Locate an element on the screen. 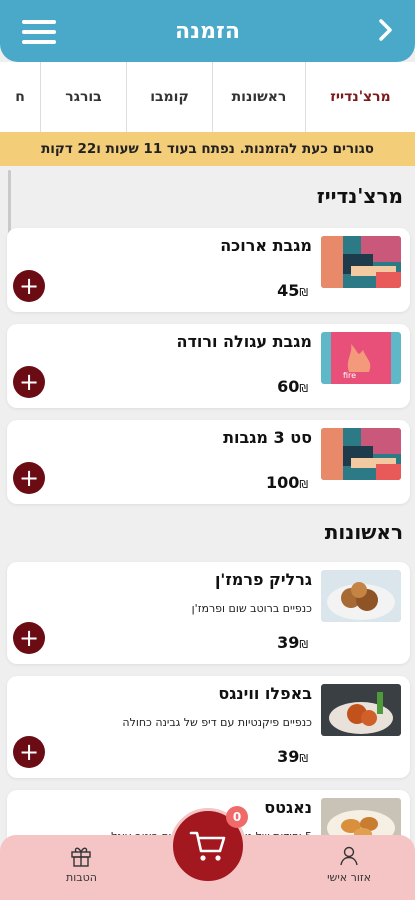  item-description: כנפיים ברוטב שום ופרמז'ן is located at coordinates (251, 608).